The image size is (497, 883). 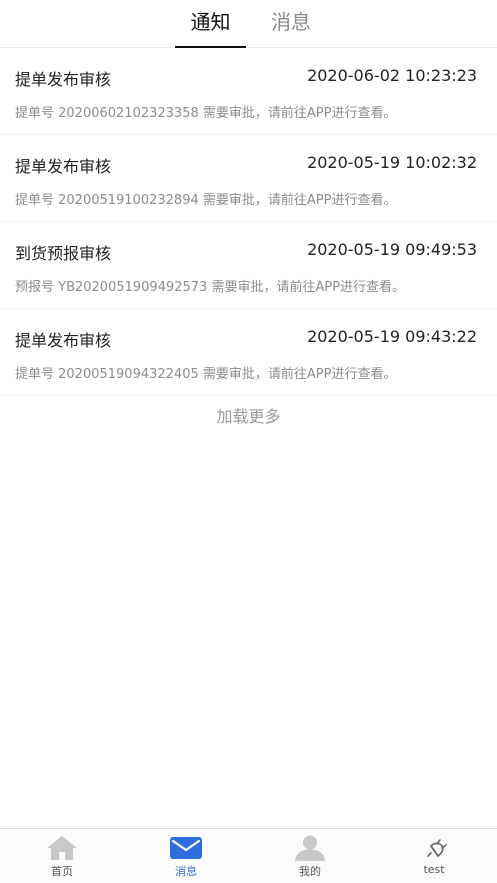 I want to click on item-description: 提单号 20200602102323358 需要审批，请前往APP进行查看。, so click(x=206, y=113).